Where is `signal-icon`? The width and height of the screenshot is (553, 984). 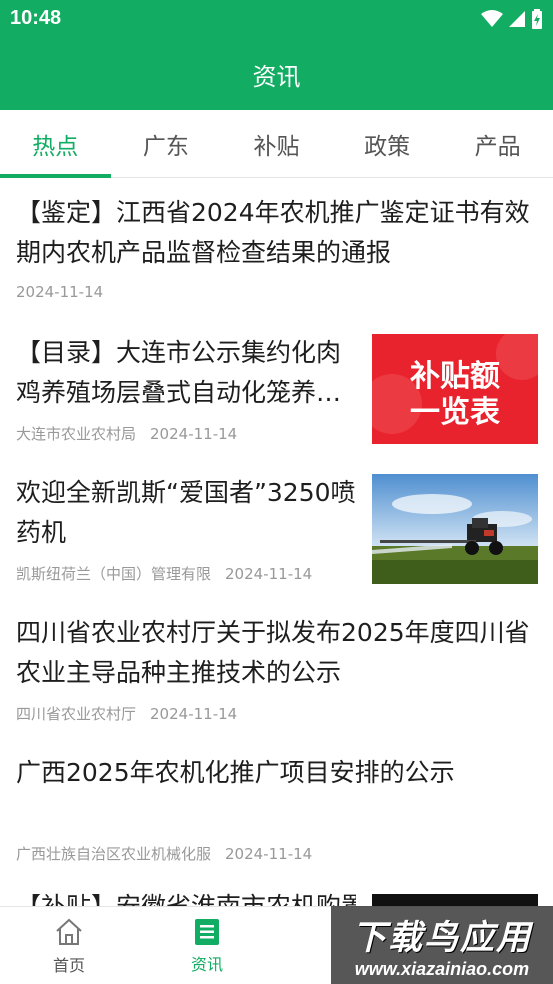
signal-icon is located at coordinates (517, 19).